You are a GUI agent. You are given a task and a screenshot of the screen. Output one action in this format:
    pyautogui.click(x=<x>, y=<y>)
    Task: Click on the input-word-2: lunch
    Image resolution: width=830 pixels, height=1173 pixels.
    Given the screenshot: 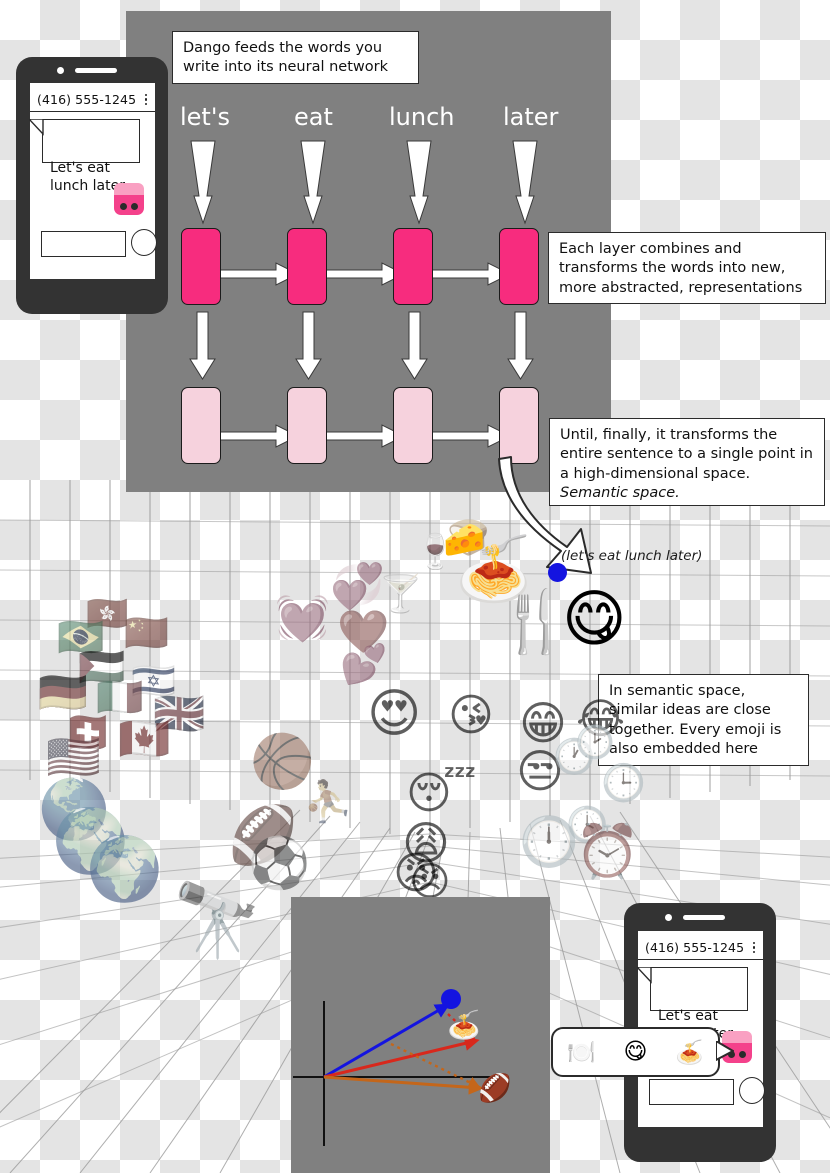 What is the action you would take?
    pyautogui.click(x=422, y=117)
    